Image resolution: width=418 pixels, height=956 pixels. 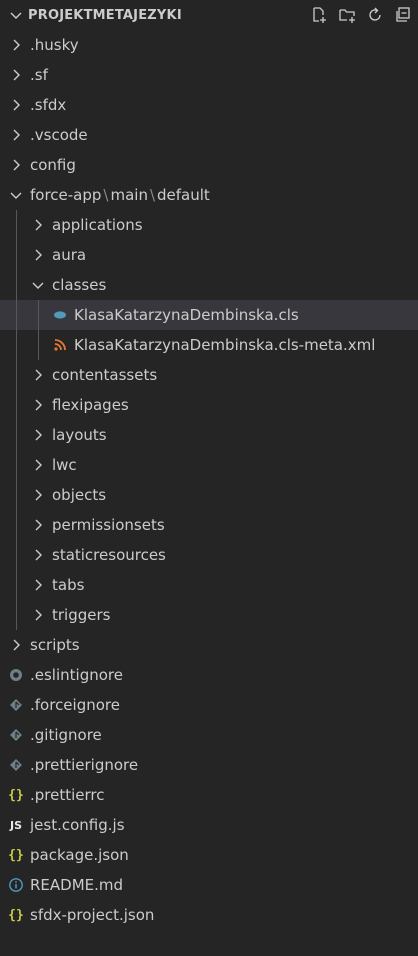 I want to click on tree-item-label: sfdx-project.json, so click(x=92, y=915).